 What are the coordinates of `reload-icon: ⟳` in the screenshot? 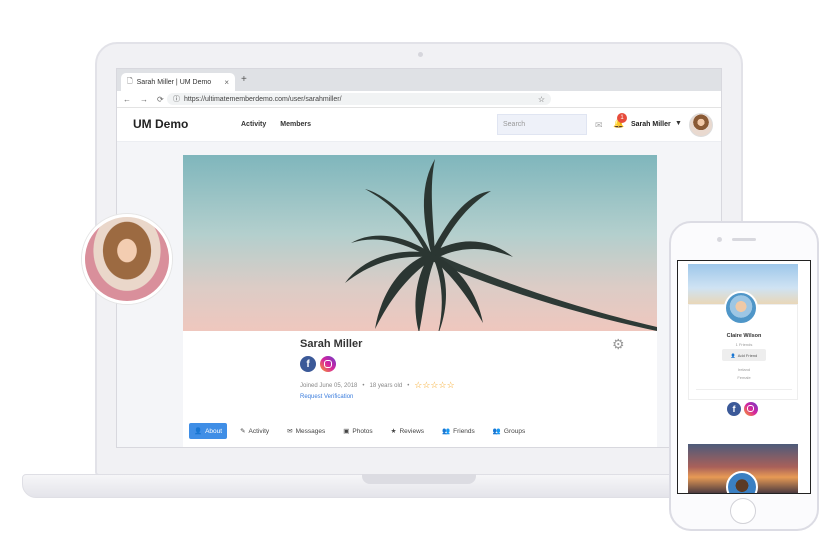 It's located at (160, 99).